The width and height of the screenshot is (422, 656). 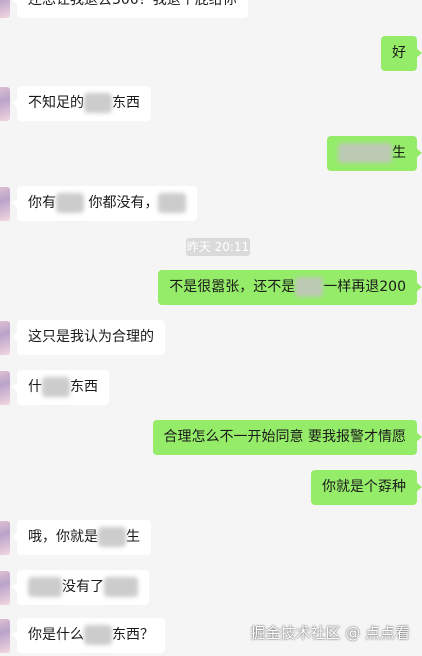 I want to click on message-sent: 生, so click(x=374, y=153).